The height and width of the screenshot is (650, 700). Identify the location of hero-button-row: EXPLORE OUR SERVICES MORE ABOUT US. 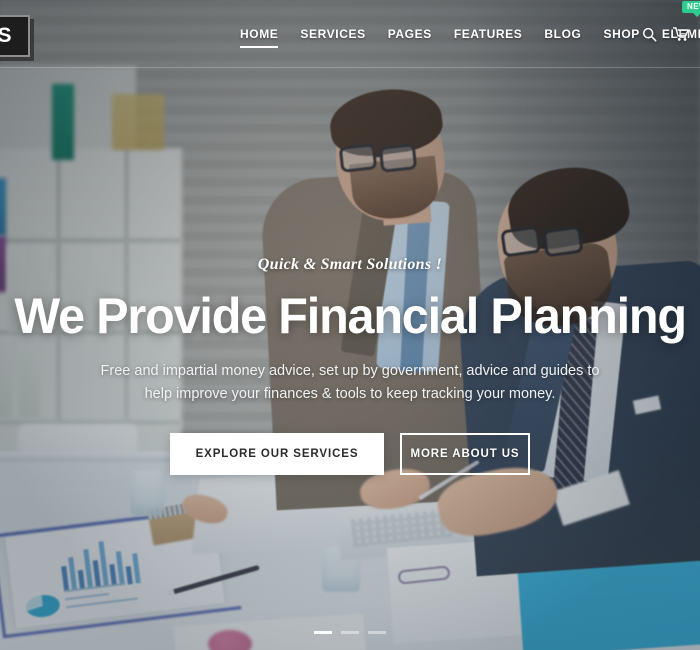
(350, 453).